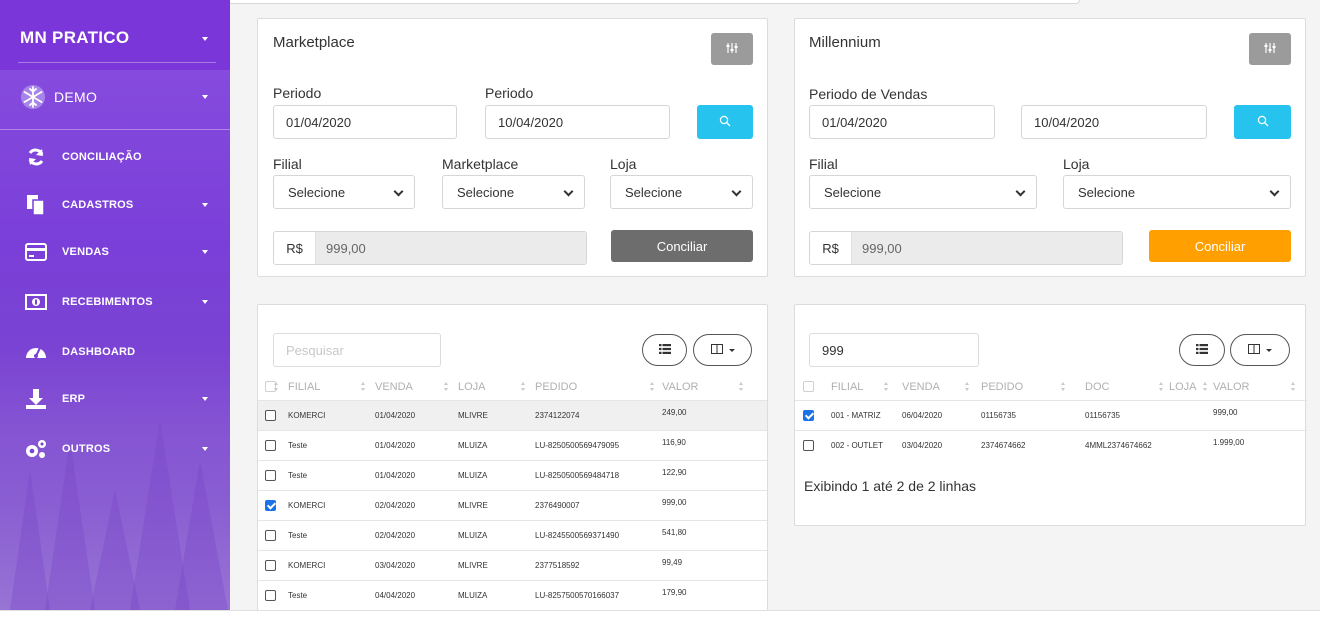 This screenshot has width=1320, height=617. I want to click on cell-valor: 99,49, so click(714, 564).